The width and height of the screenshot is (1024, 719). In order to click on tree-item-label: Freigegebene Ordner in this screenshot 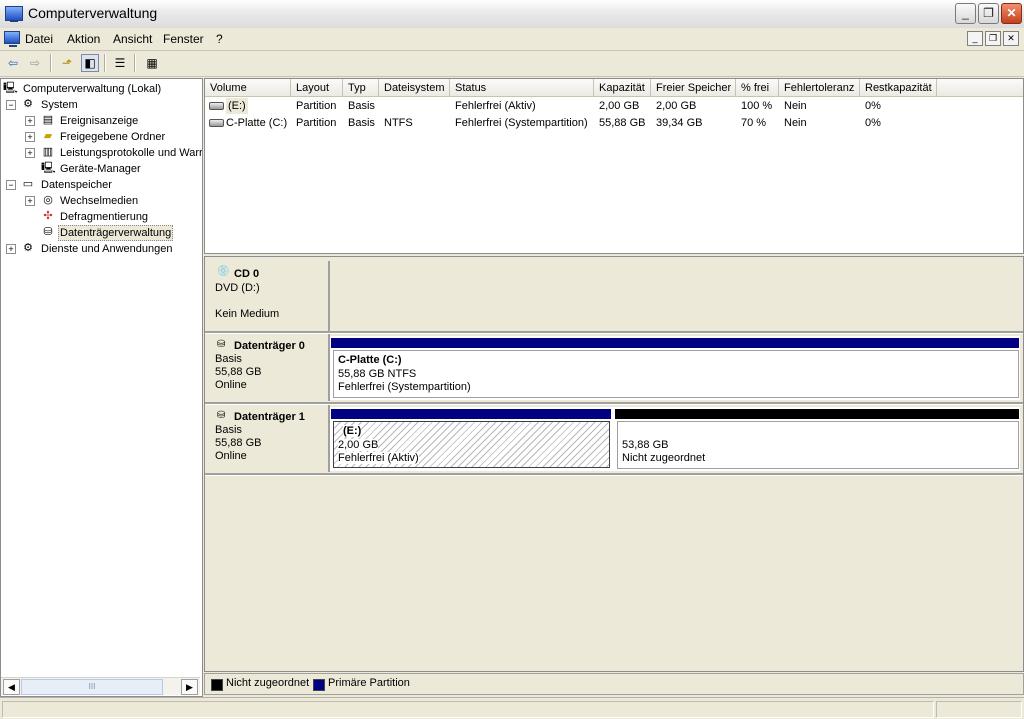, I will do `click(113, 137)`.